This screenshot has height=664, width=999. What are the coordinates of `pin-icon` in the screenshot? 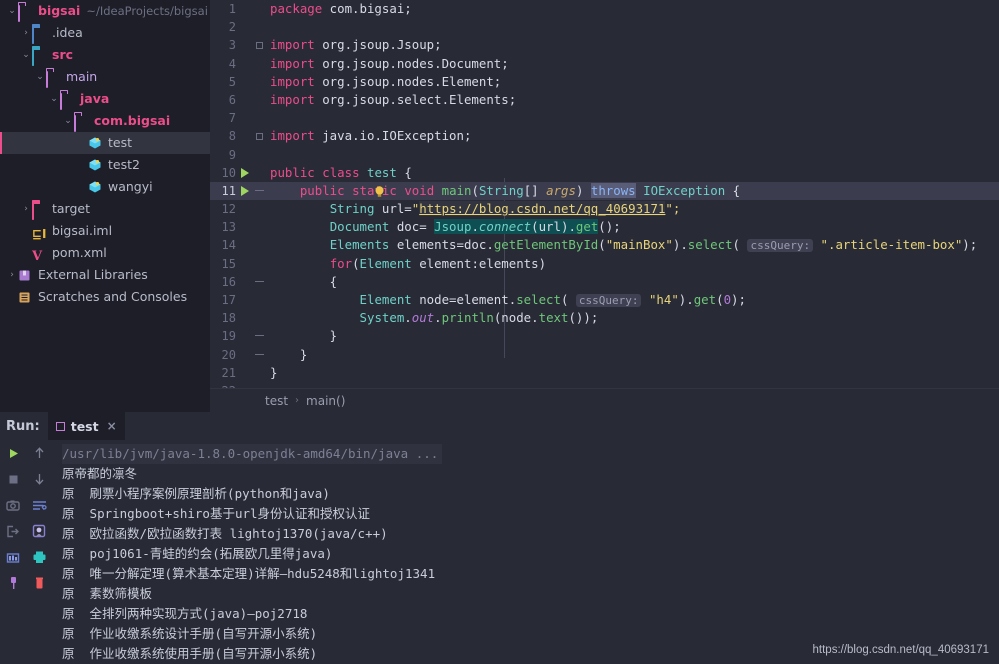 It's located at (13, 583).